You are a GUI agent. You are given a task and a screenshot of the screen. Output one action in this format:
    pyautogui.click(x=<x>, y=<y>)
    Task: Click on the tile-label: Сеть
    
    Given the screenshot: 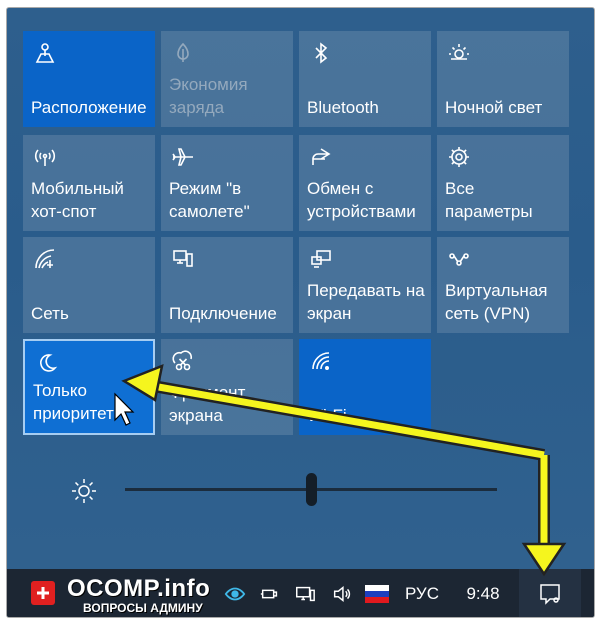 What is the action you would take?
    pyautogui.click(x=50, y=313)
    